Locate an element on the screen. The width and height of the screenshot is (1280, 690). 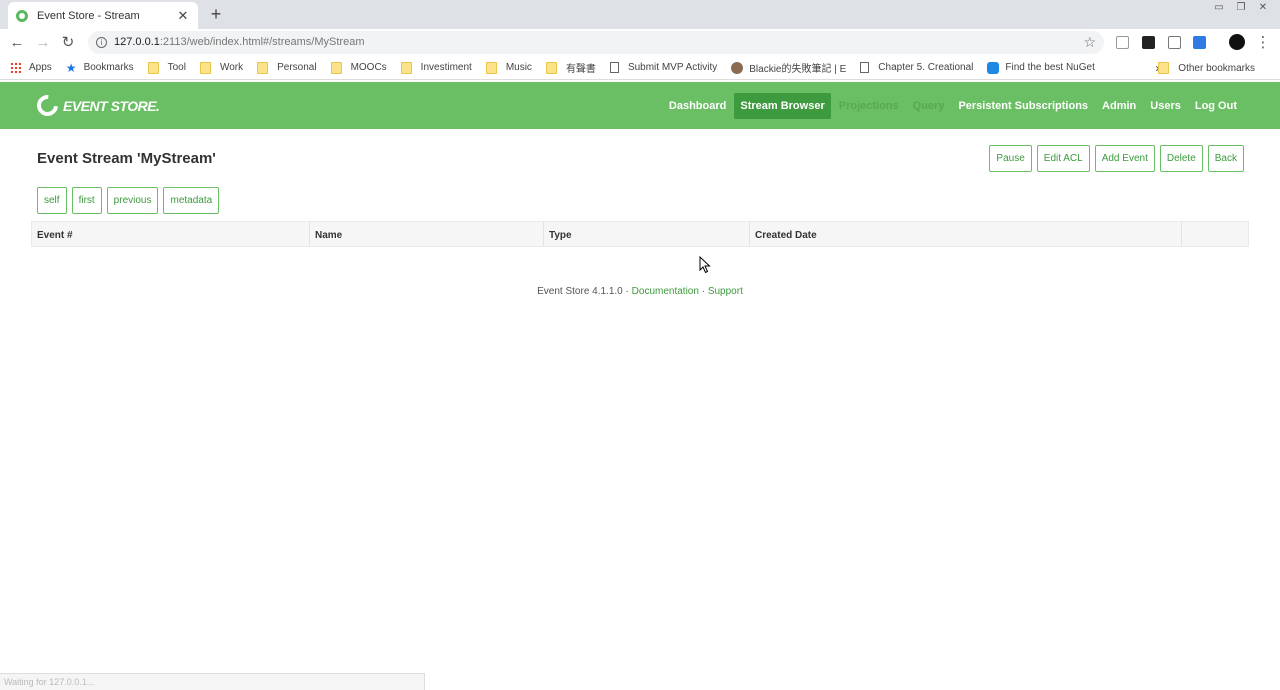
nav-admin: Admin is located at coordinates (1119, 106).